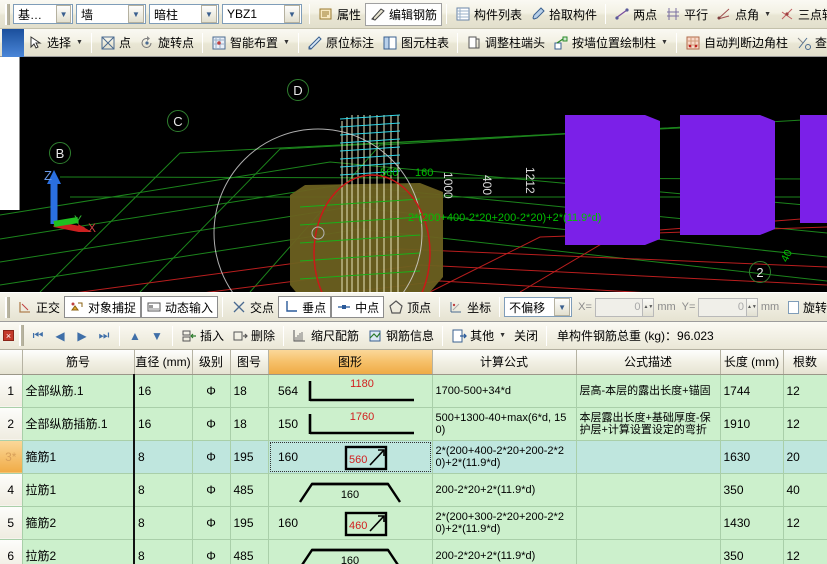 This screenshot has width=827, height=564. What do you see at coordinates (400, 335) in the screenshot?
I see `rebar-info-button: 钢筋信息` at bounding box center [400, 335].